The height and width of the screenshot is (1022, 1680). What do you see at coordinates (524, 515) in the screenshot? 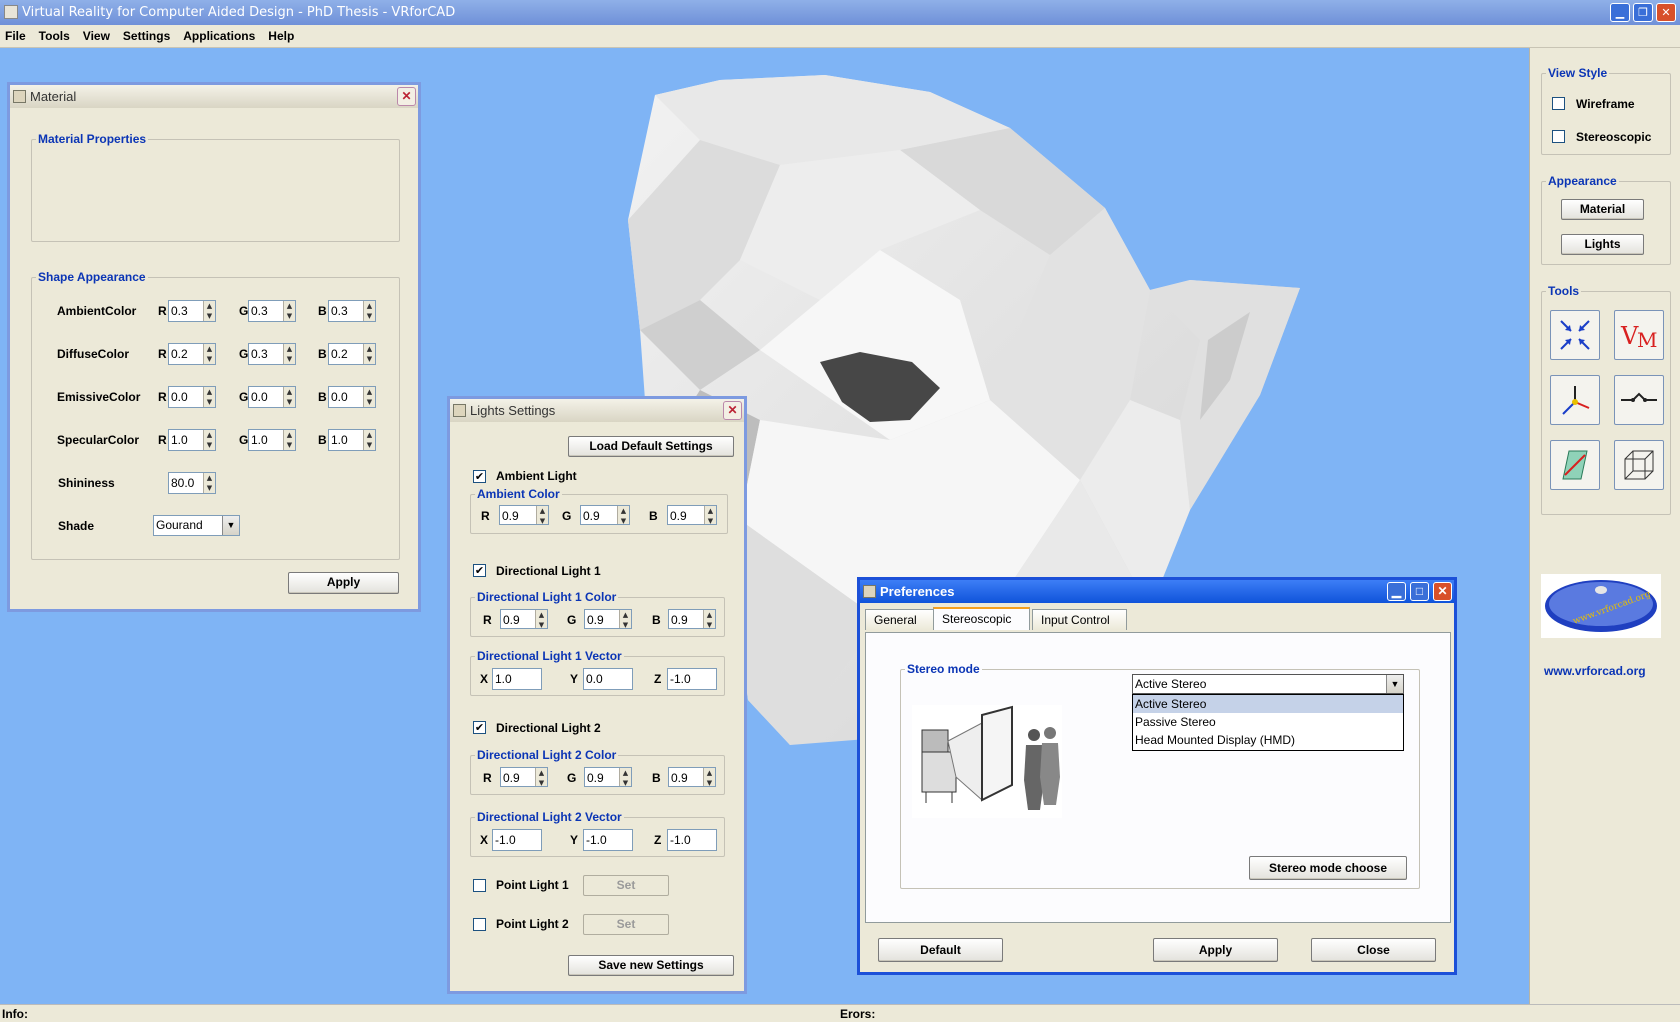
I see `ambient-light-r-spinner: 0.9 ▲ ▼` at bounding box center [524, 515].